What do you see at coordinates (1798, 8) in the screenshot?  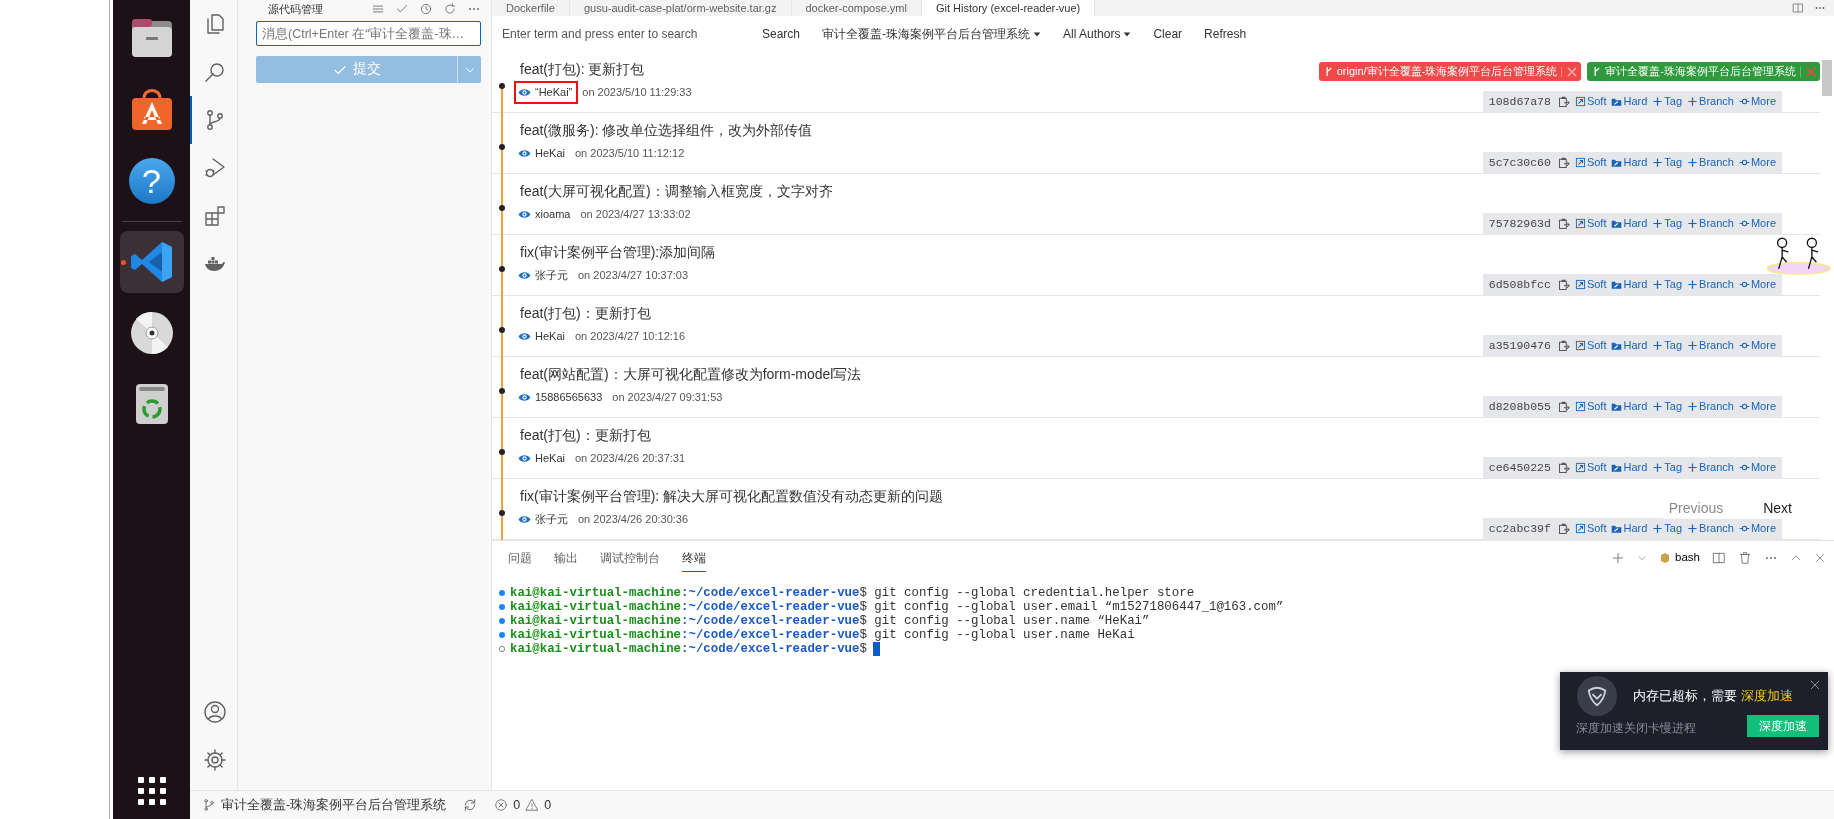 I see `split-editor-icon` at bounding box center [1798, 8].